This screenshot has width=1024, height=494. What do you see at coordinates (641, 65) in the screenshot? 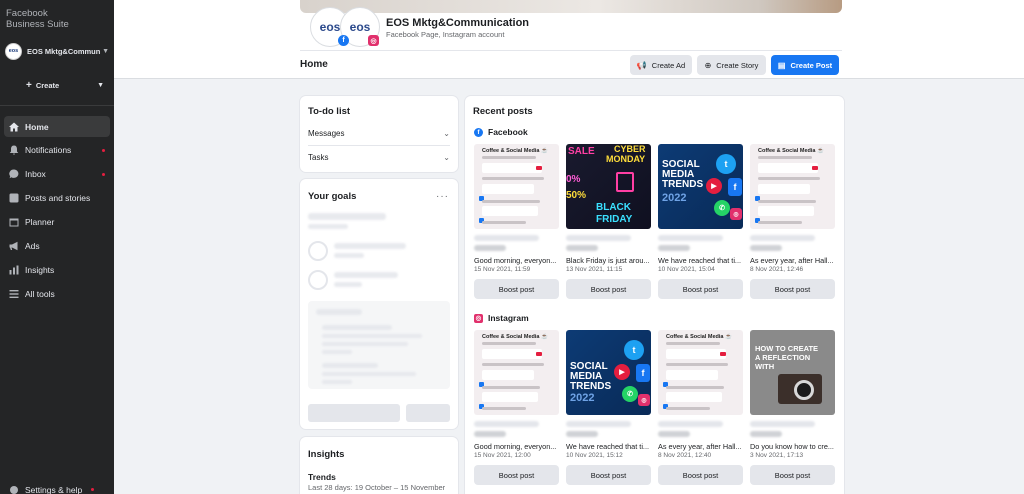
I see `megaphone-icon: 📢` at bounding box center [641, 65].